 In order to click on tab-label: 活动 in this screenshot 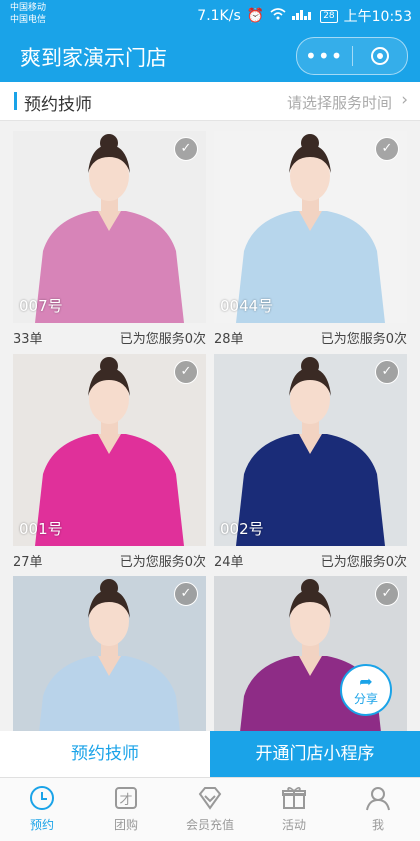, I will do `click(293, 825)`.